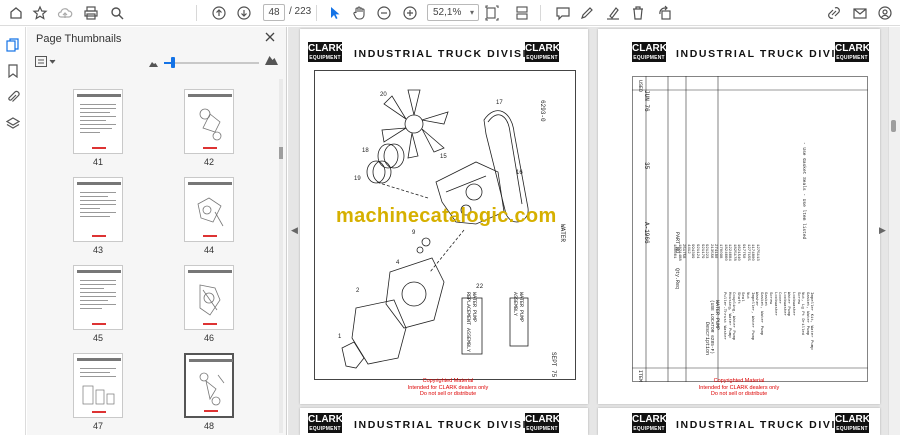 The image size is (900, 435). I want to click on chevron-down-icon: ▾, so click(471, 12).